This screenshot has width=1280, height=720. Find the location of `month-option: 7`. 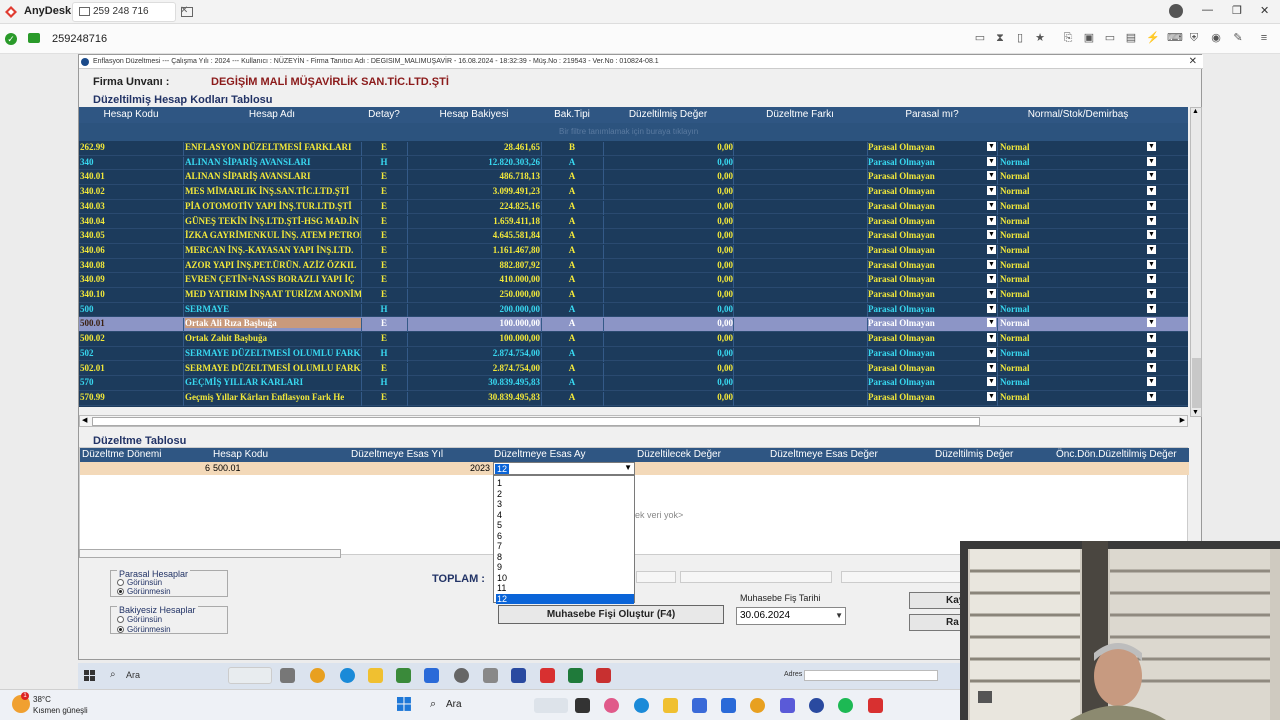

month-option: 7 is located at coordinates (565, 546).